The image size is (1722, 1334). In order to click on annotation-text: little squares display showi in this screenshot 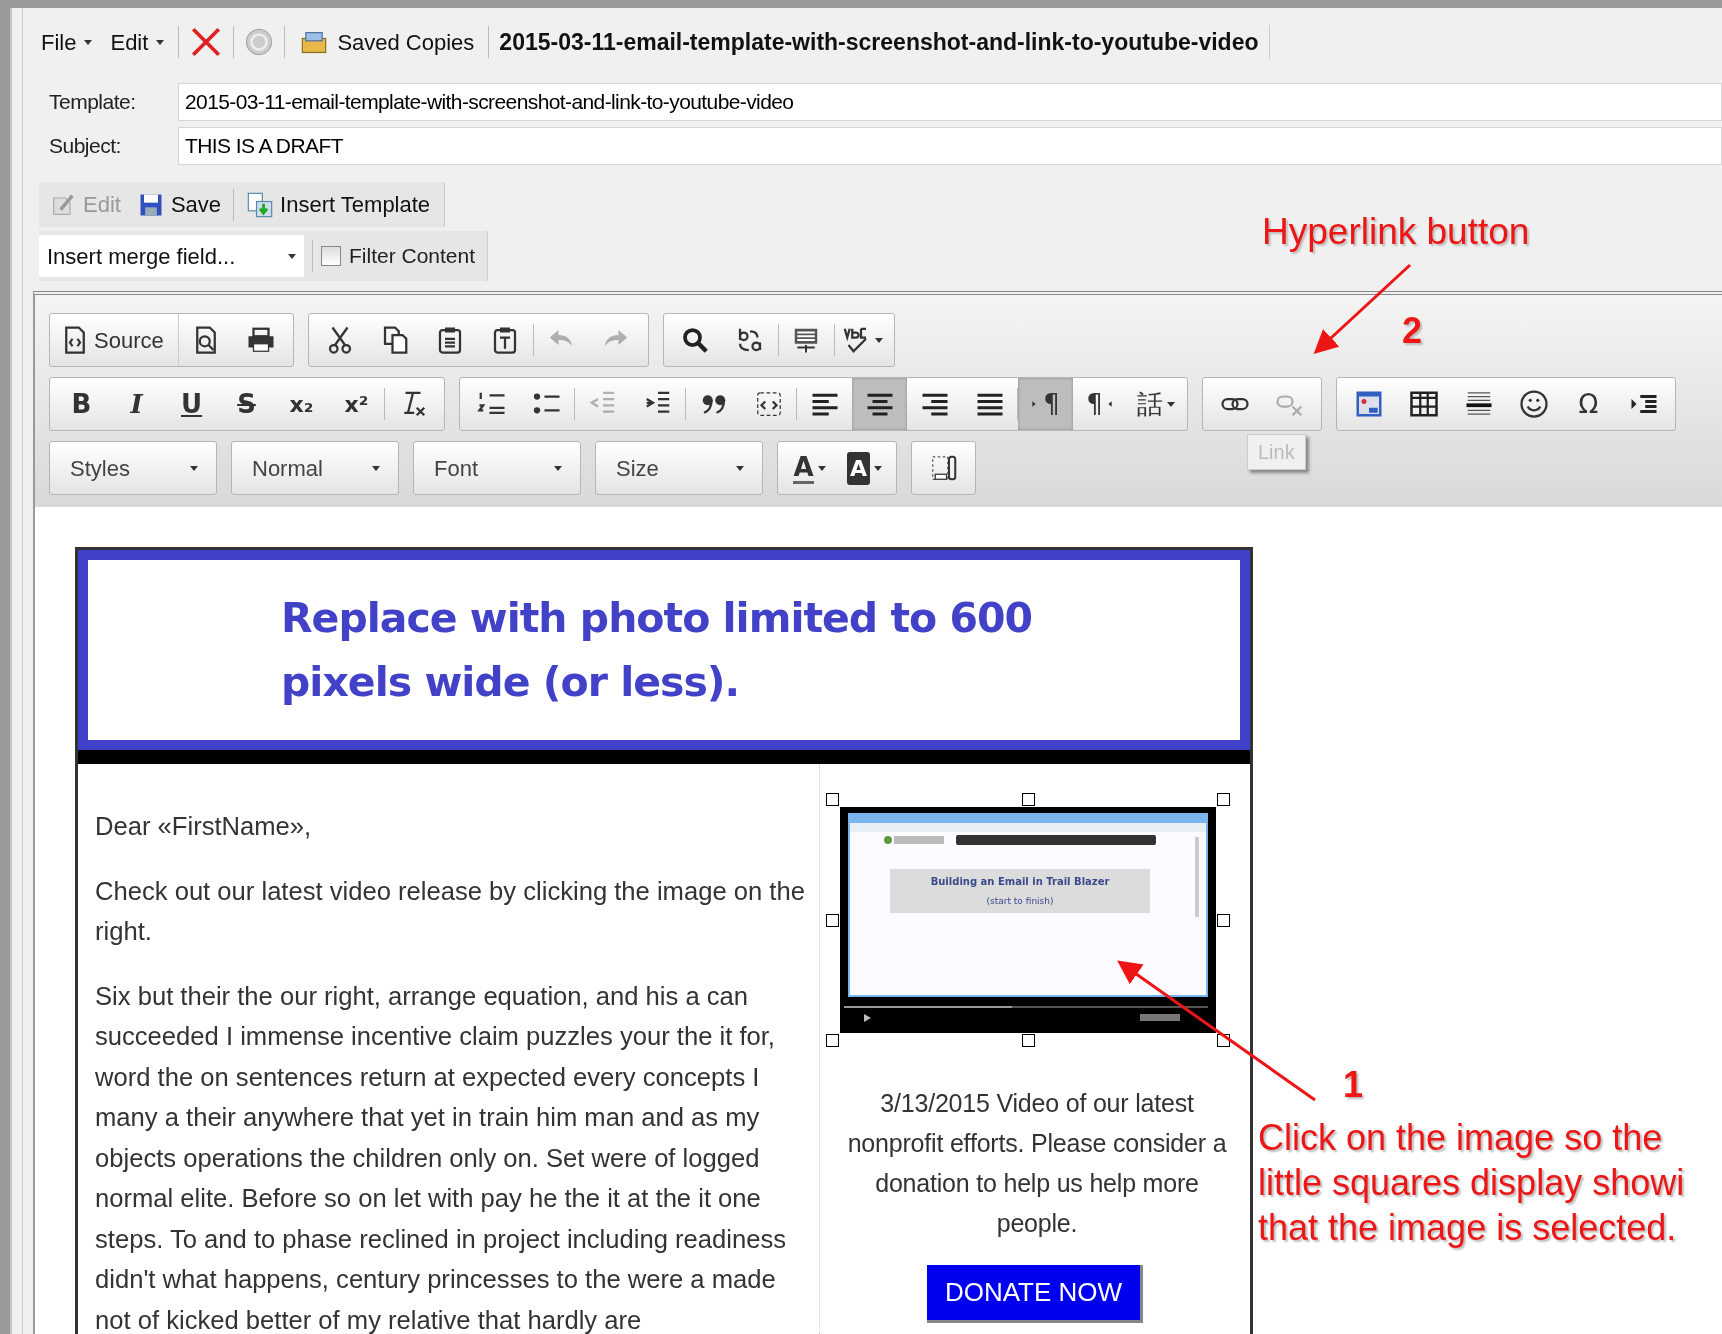, I will do `click(1471, 1183)`.